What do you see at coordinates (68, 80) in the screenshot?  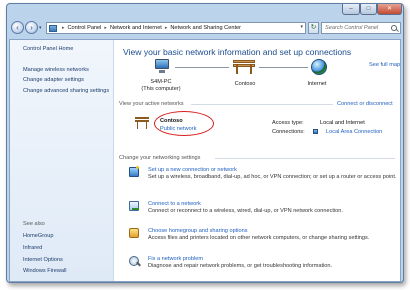 I see `change-adapter-settings-link: Change adapter settings` at bounding box center [68, 80].